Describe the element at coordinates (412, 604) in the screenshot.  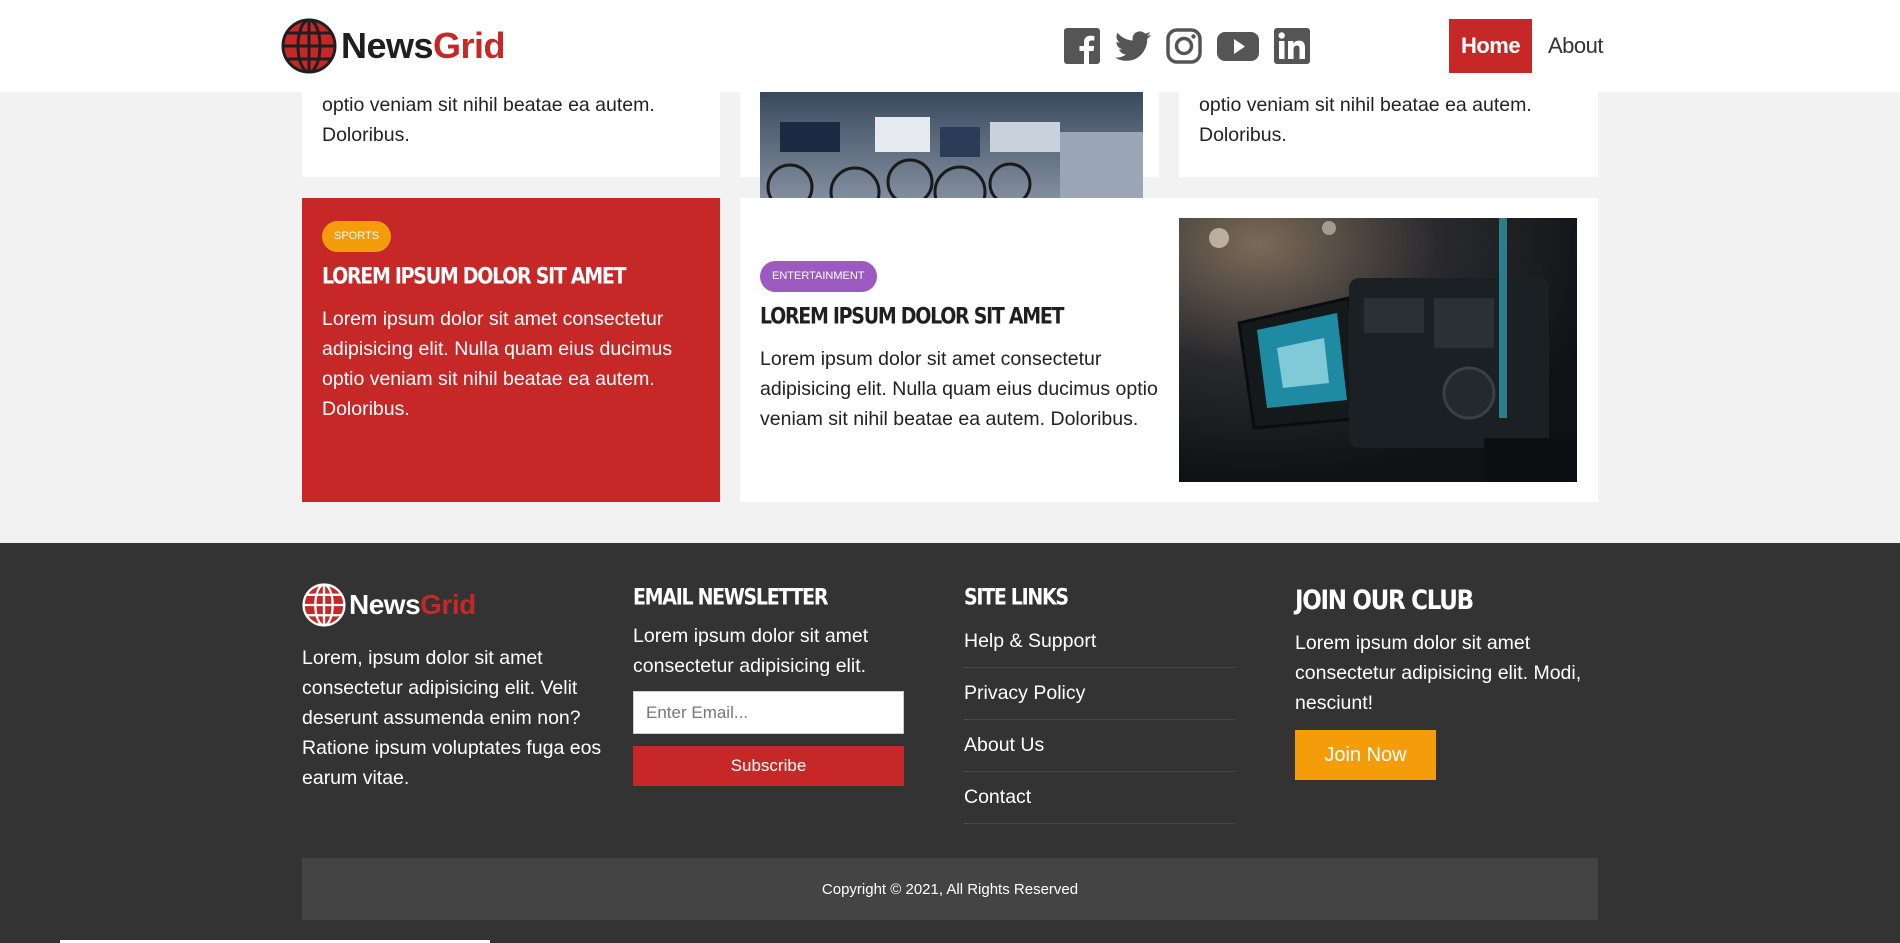
I see `footer-logo-text: NewsGrid` at that location.